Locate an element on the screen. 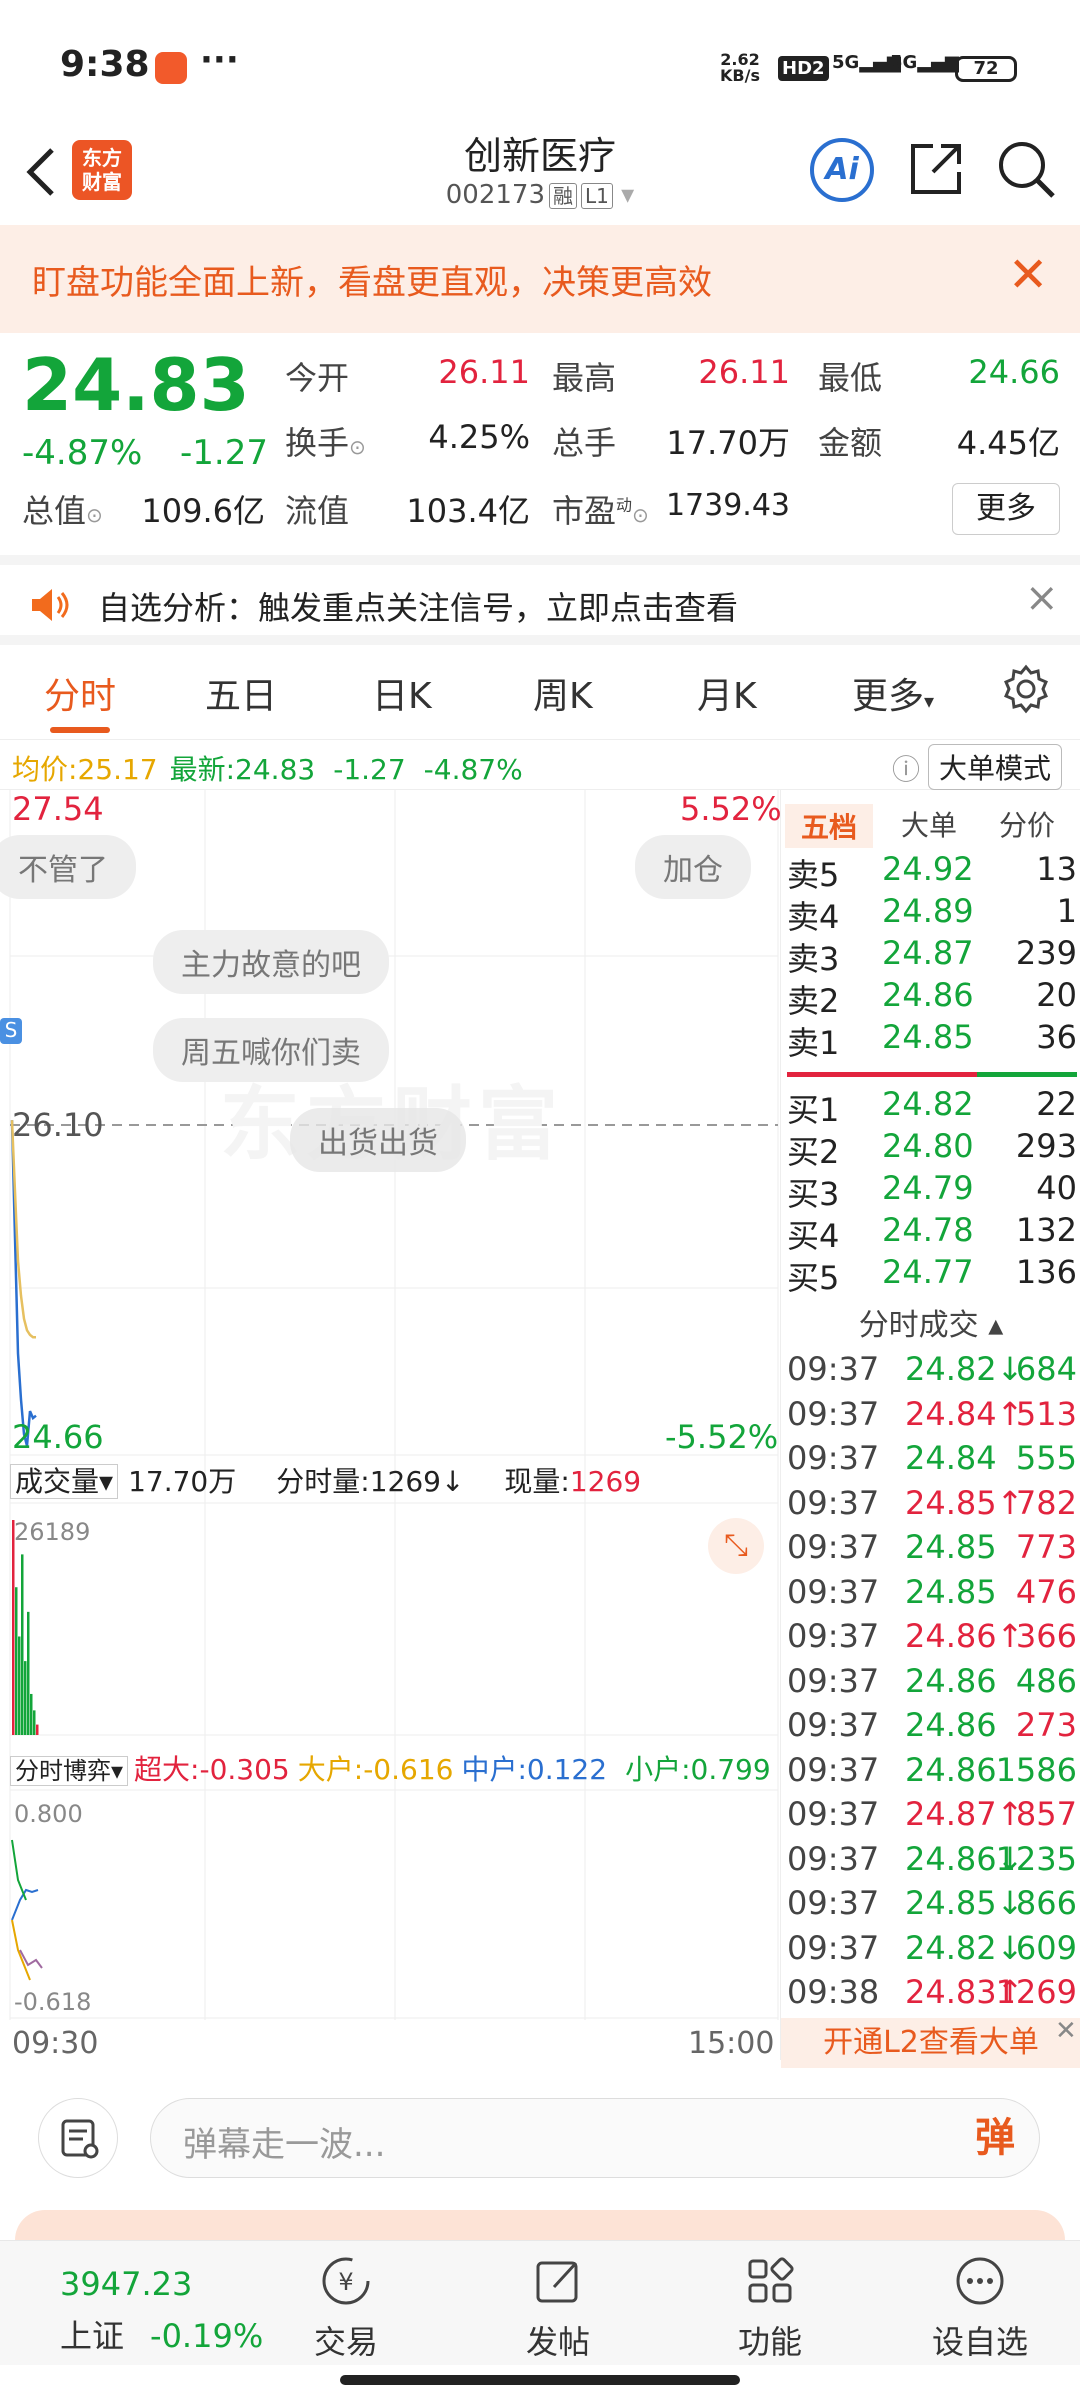 This screenshot has width=1080, height=2400. flow-selector: 分时博弈▾ is located at coordinates (69, 1771).